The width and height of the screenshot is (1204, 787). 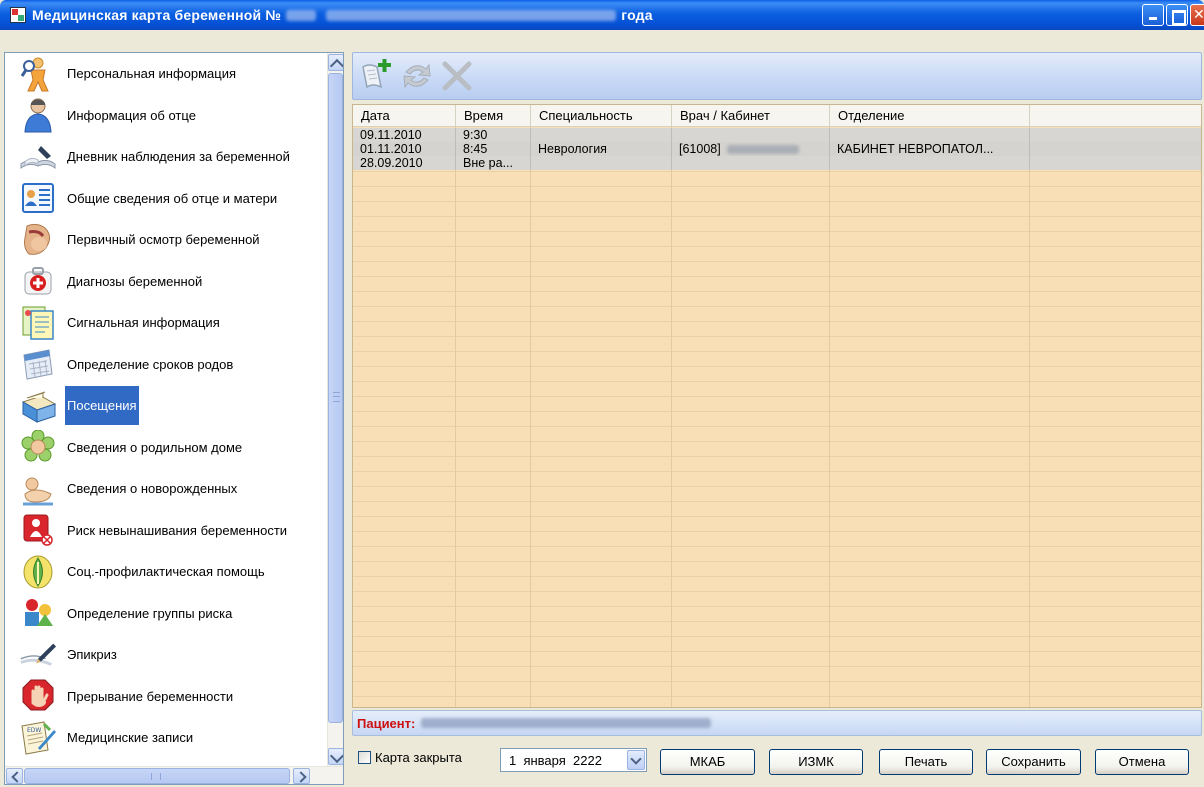 What do you see at coordinates (1197, 15) in the screenshot?
I see `close-button` at bounding box center [1197, 15].